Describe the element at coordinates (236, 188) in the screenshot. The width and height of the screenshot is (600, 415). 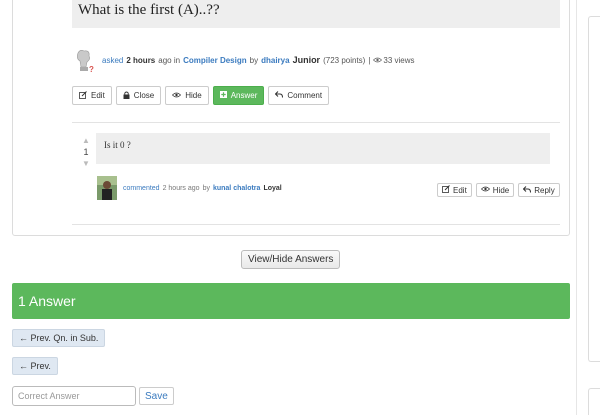
I see `comment-user-link: kunal chalotra` at that location.